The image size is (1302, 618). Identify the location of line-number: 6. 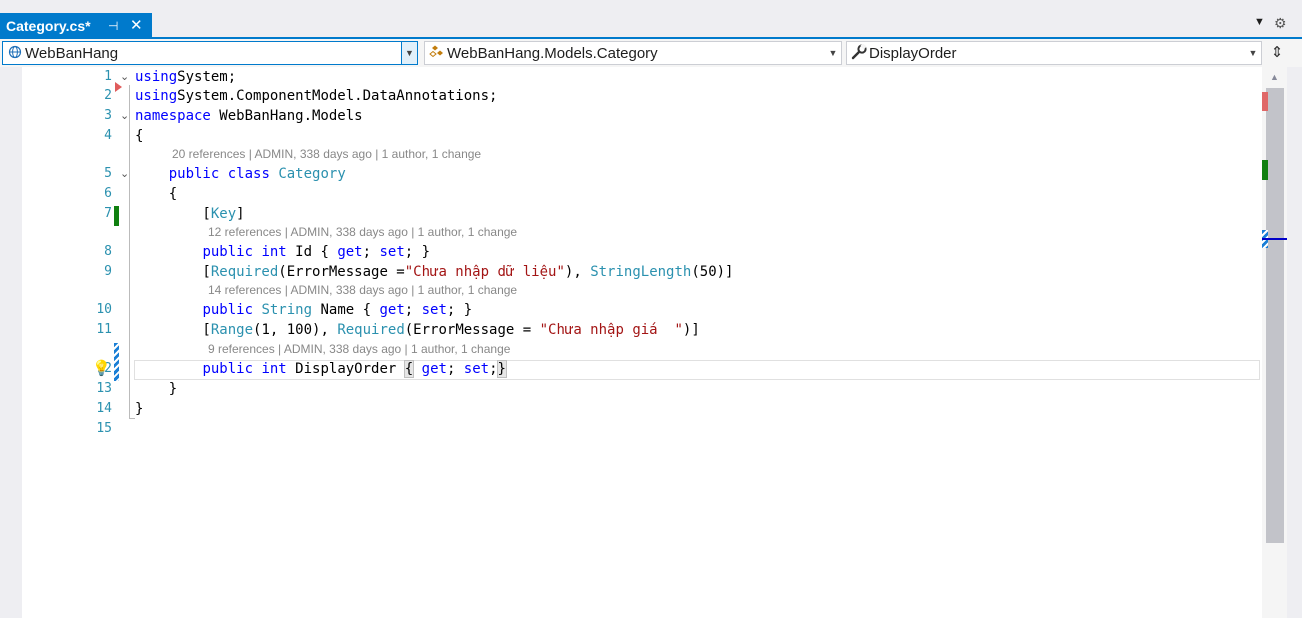
(108, 193).